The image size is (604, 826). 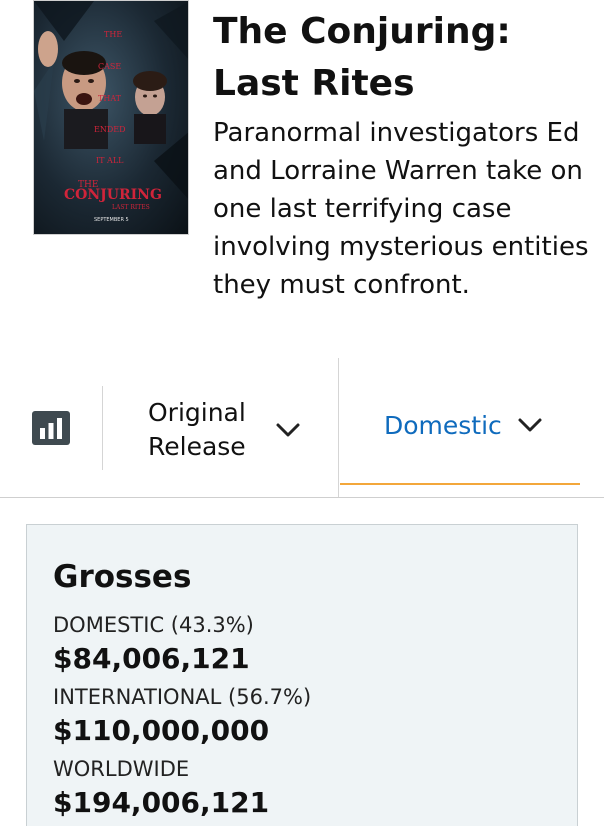 What do you see at coordinates (131, 207) in the screenshot?
I see `poster-logo-line3: LAST RITES` at bounding box center [131, 207].